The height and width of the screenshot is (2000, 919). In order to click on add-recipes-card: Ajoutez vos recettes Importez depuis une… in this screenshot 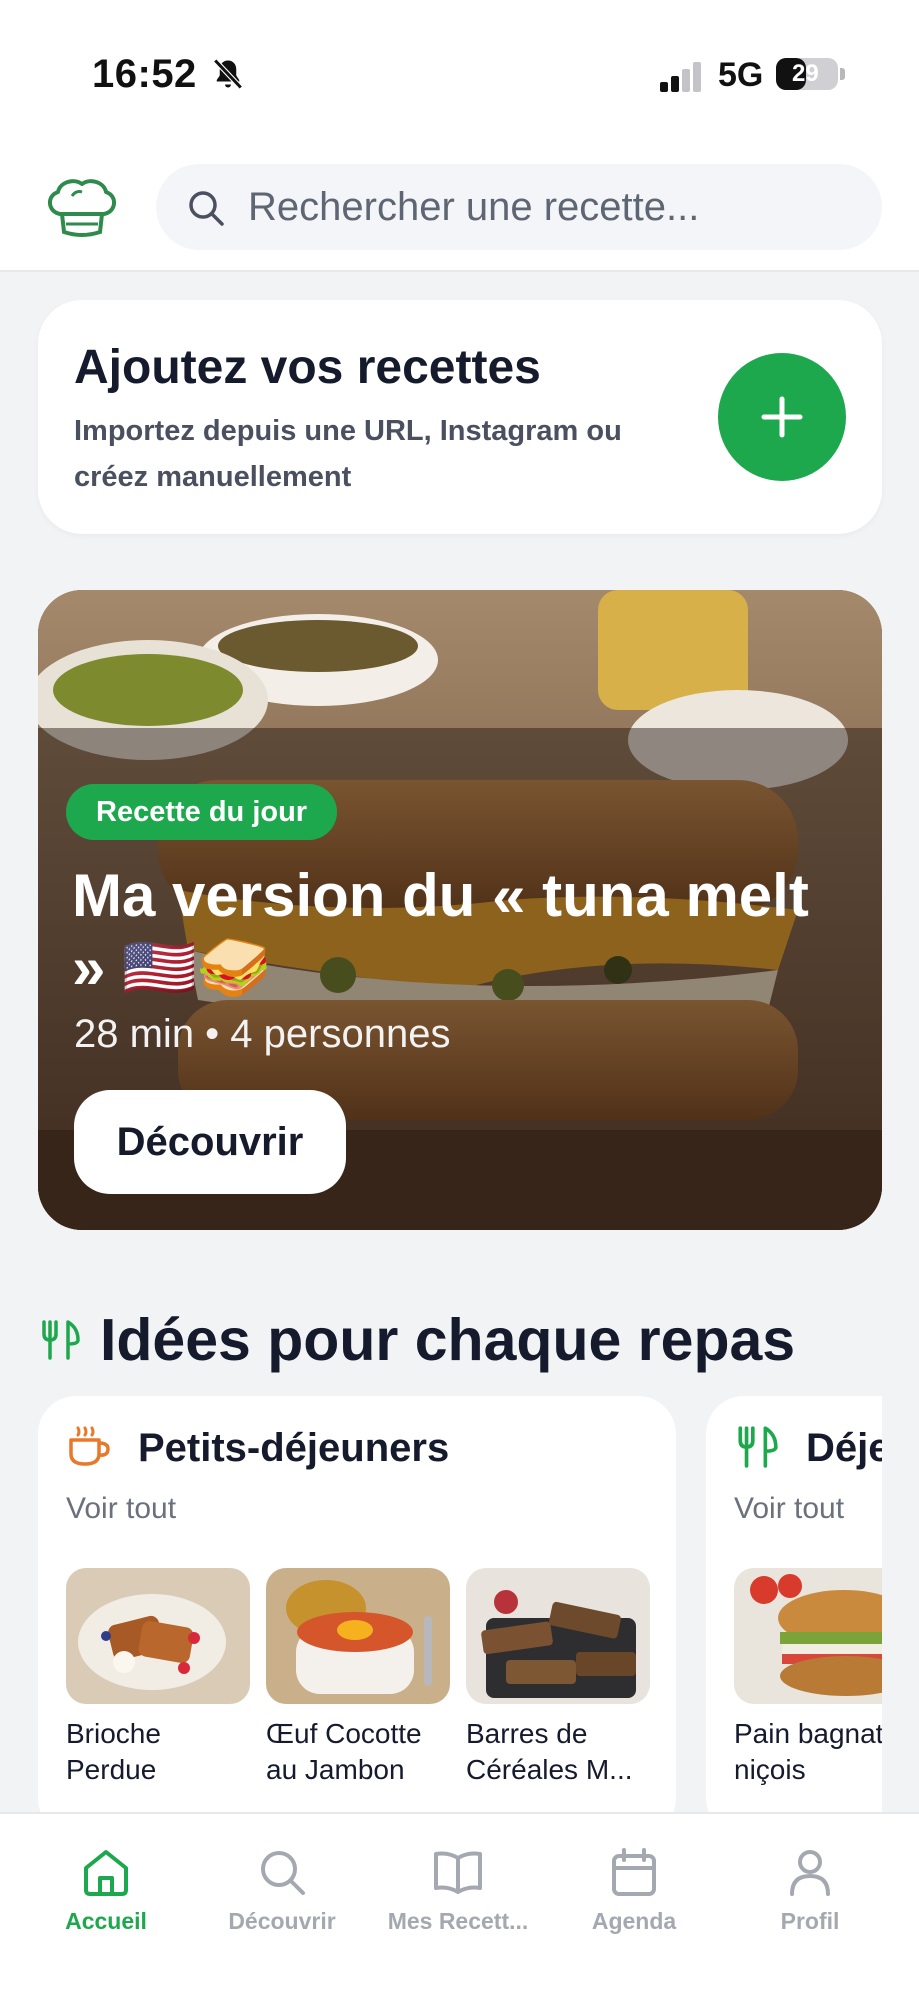, I will do `click(460, 417)`.